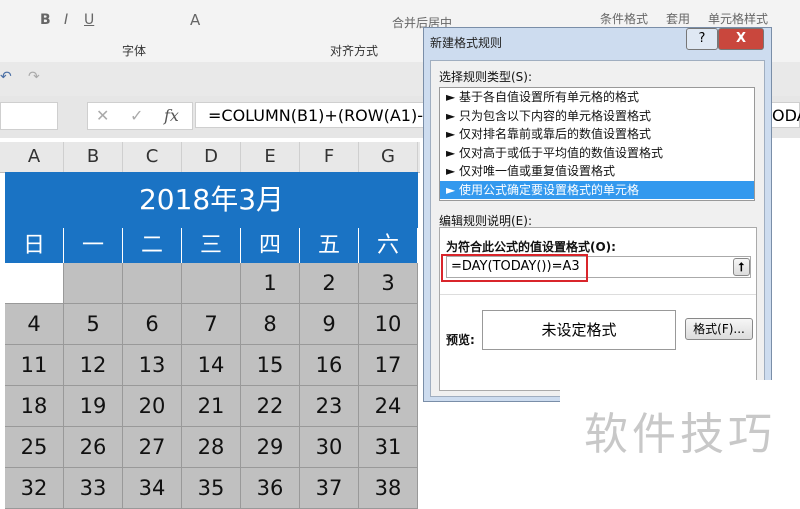 Image resolution: width=800 pixels, height=509 pixels. What do you see at coordinates (211, 406) in the screenshot?
I see `date-cell: 21` at bounding box center [211, 406].